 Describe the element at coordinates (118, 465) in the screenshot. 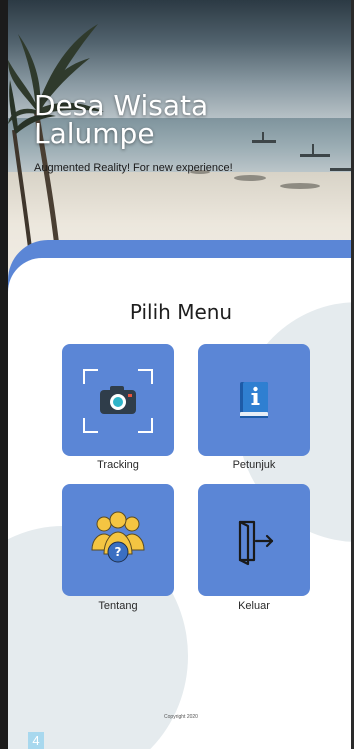

I see `tracking-label: Tracking` at that location.